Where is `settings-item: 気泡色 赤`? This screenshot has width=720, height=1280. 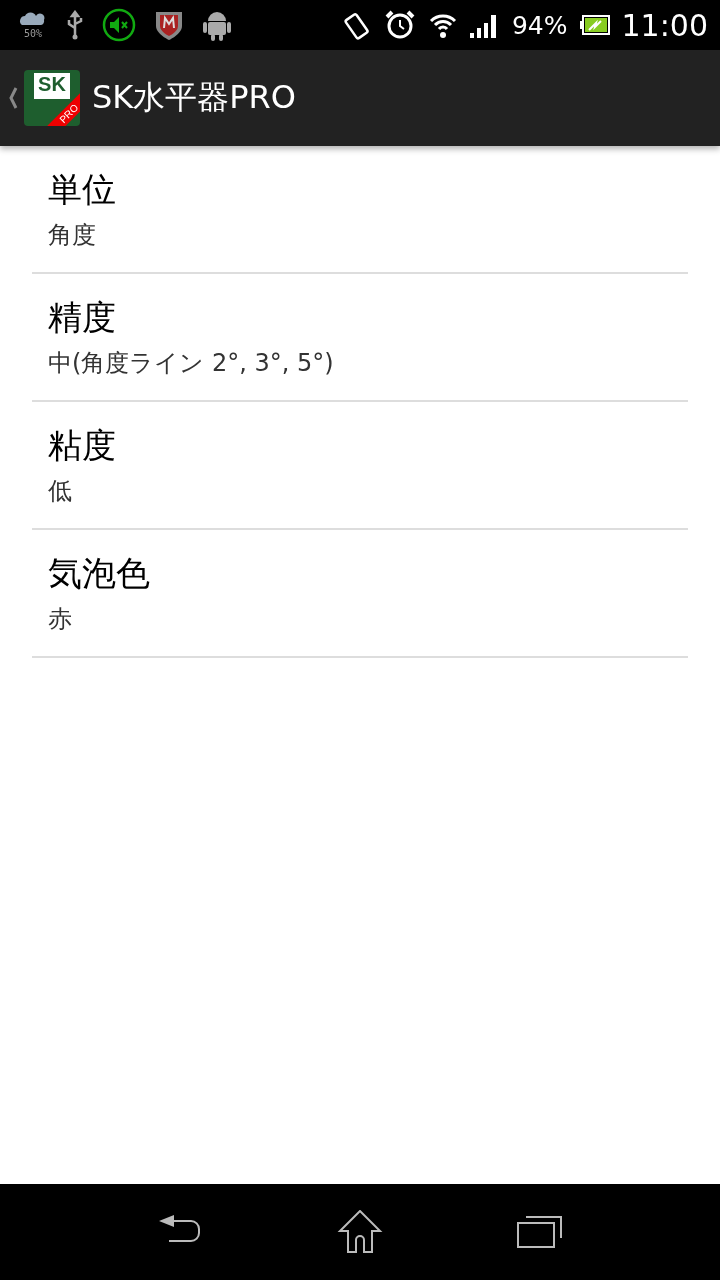 settings-item: 気泡色 赤 is located at coordinates (360, 594).